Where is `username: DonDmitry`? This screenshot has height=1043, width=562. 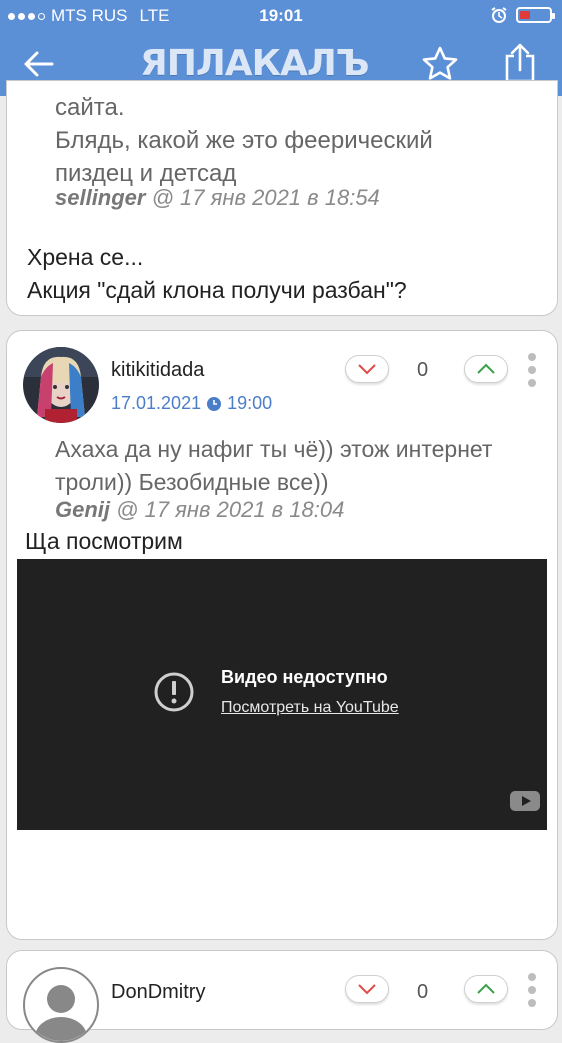 username: DonDmitry is located at coordinates (158, 992).